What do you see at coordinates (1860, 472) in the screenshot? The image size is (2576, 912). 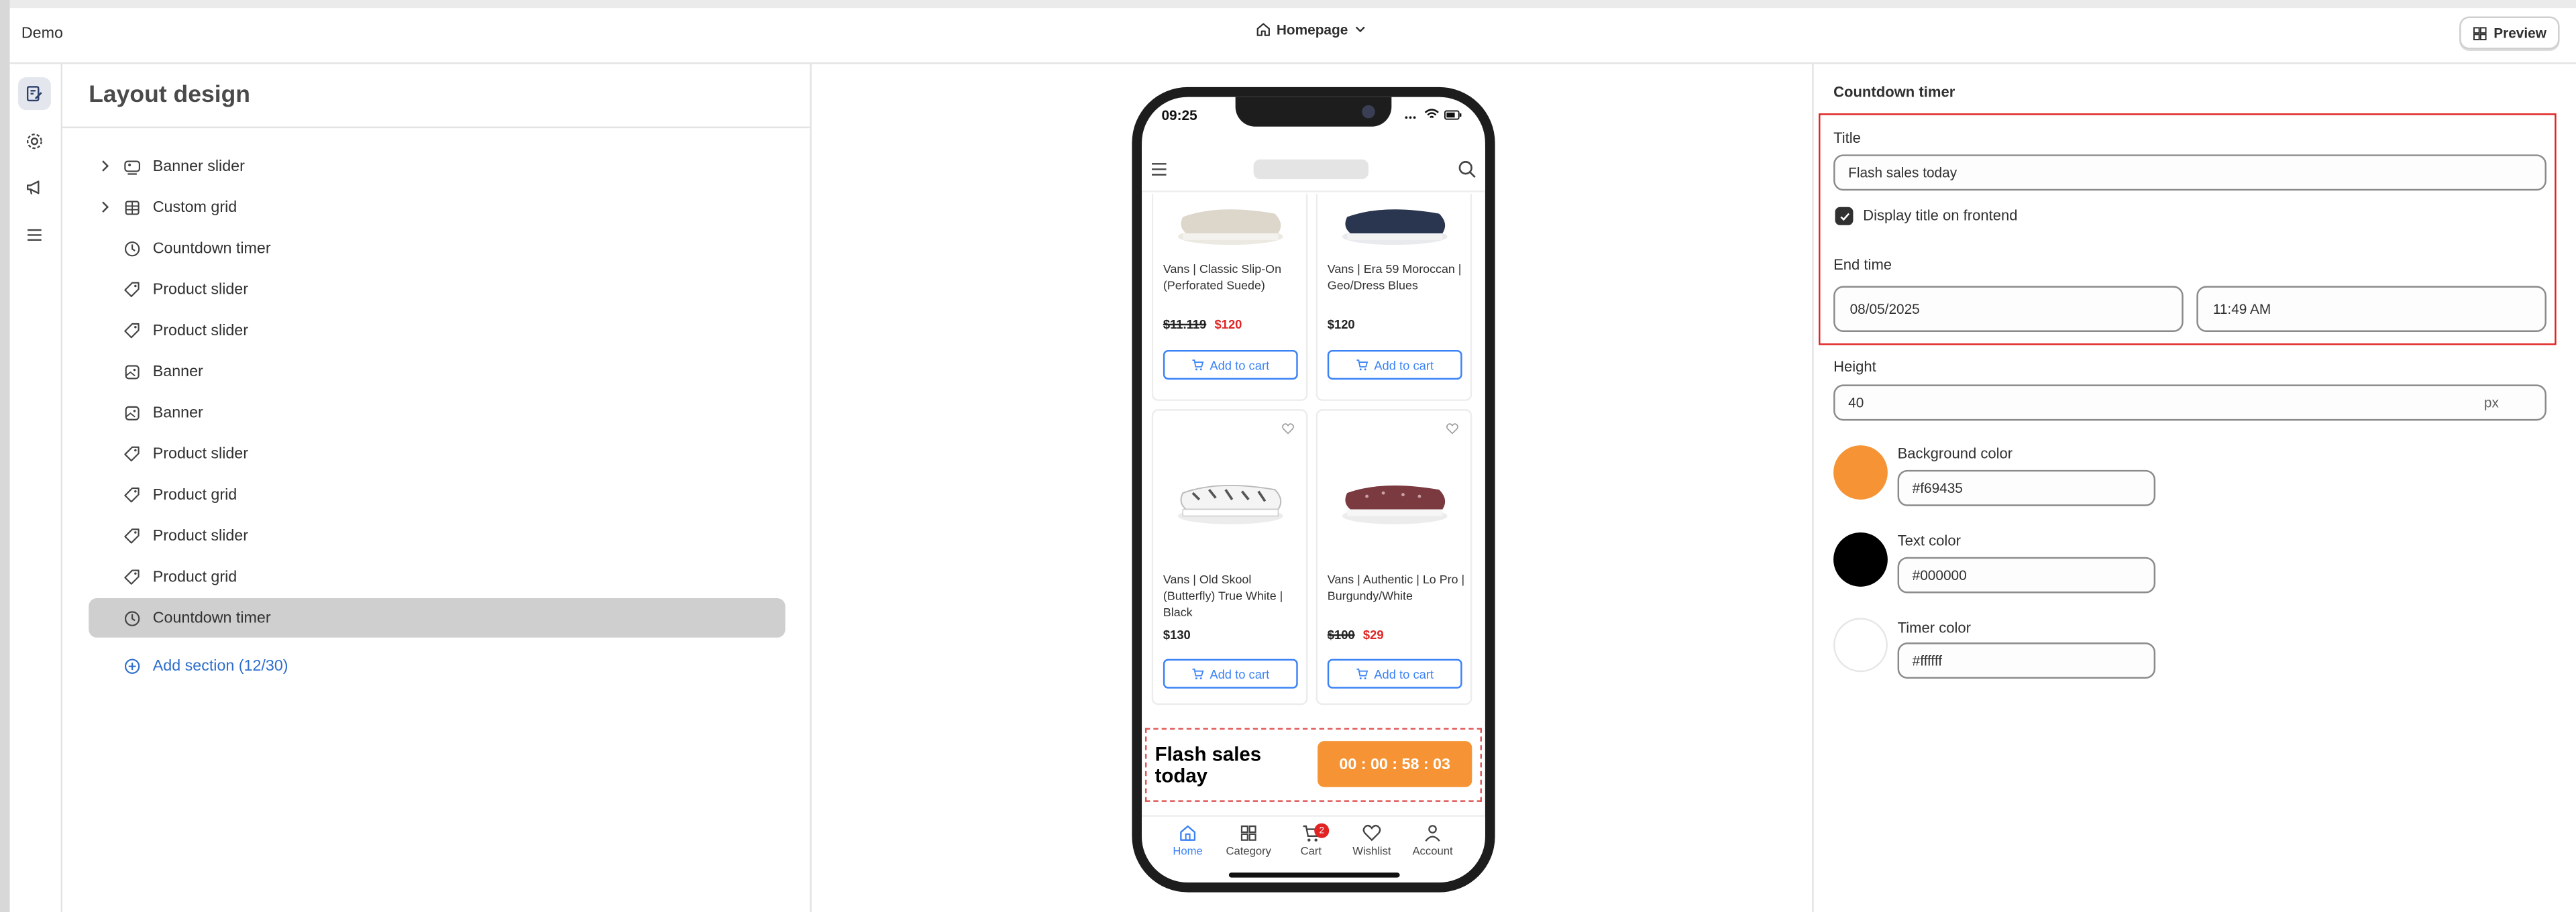 I see `background-color-swatch` at bounding box center [1860, 472].